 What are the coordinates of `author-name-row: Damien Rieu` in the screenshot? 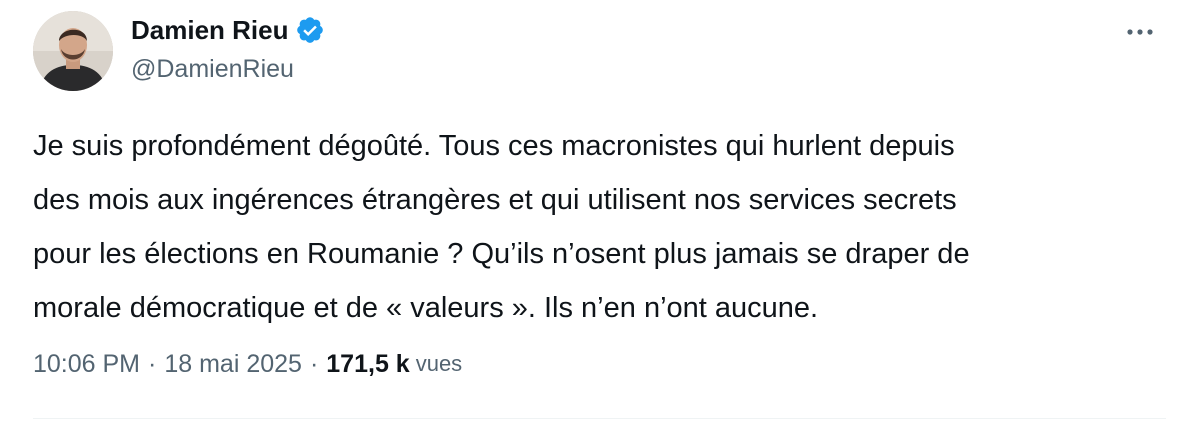 It's located at (228, 30).